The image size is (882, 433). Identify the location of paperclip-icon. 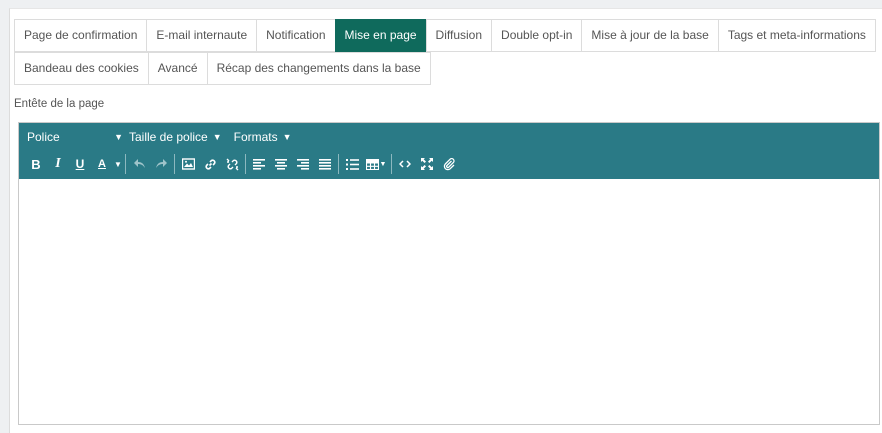
(449, 163).